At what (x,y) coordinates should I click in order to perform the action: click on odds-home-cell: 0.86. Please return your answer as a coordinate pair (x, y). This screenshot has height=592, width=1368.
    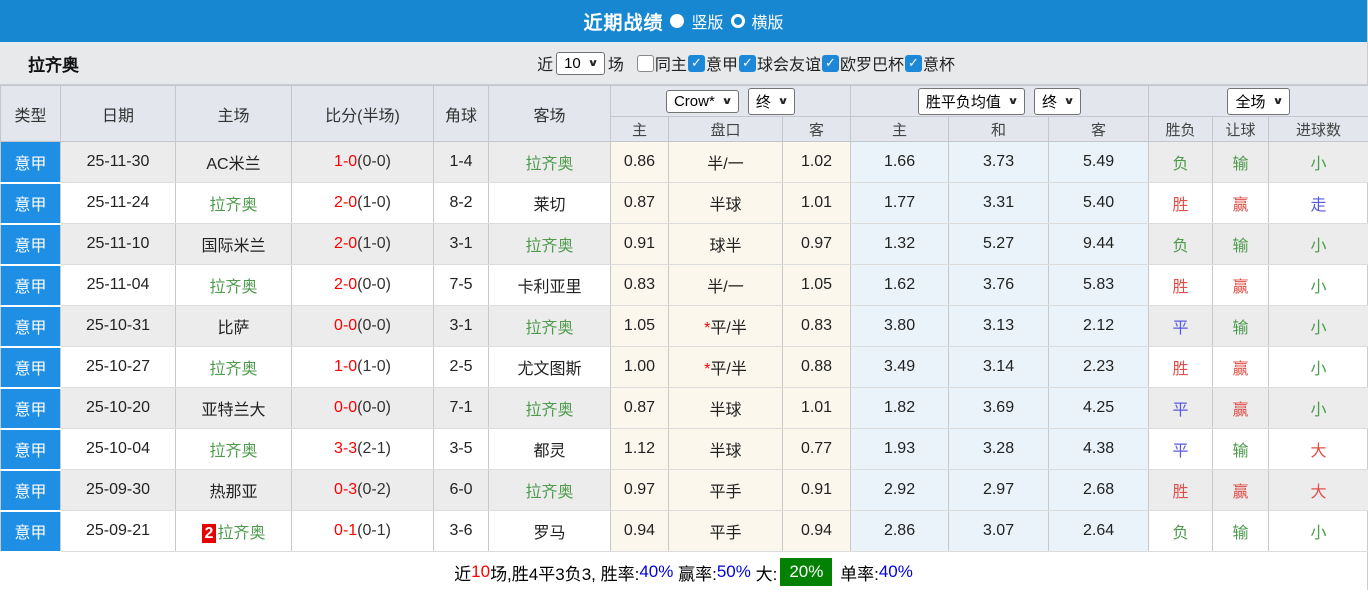
    Looking at the image, I should click on (640, 162).